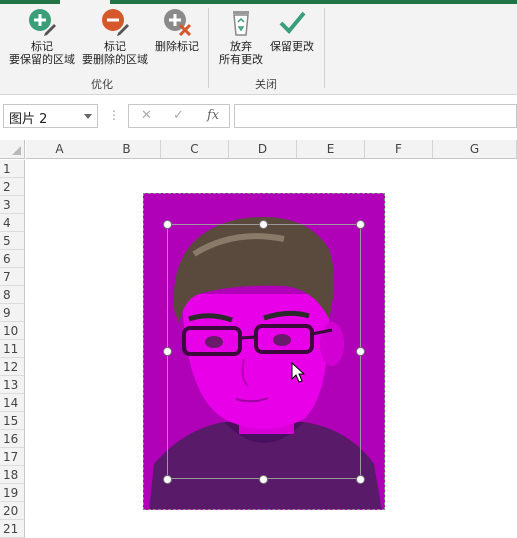 This screenshot has width=517, height=538. What do you see at coordinates (241, 46) in the screenshot?
I see `discard-line1: 放弃` at bounding box center [241, 46].